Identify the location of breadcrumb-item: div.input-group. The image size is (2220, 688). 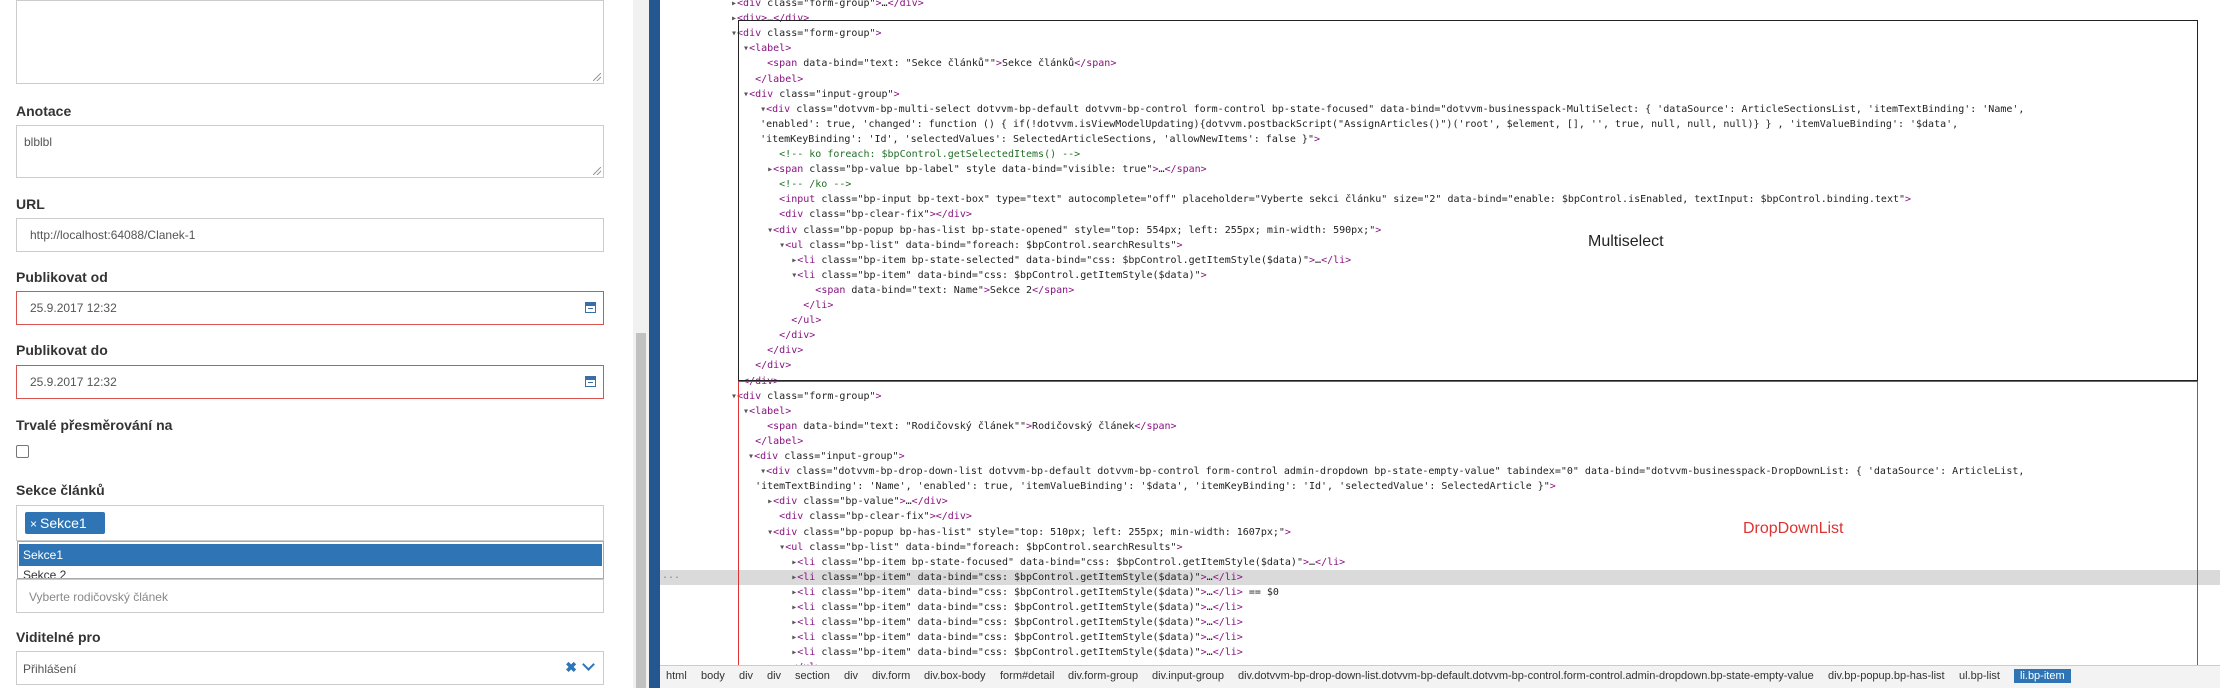
(1188, 676).